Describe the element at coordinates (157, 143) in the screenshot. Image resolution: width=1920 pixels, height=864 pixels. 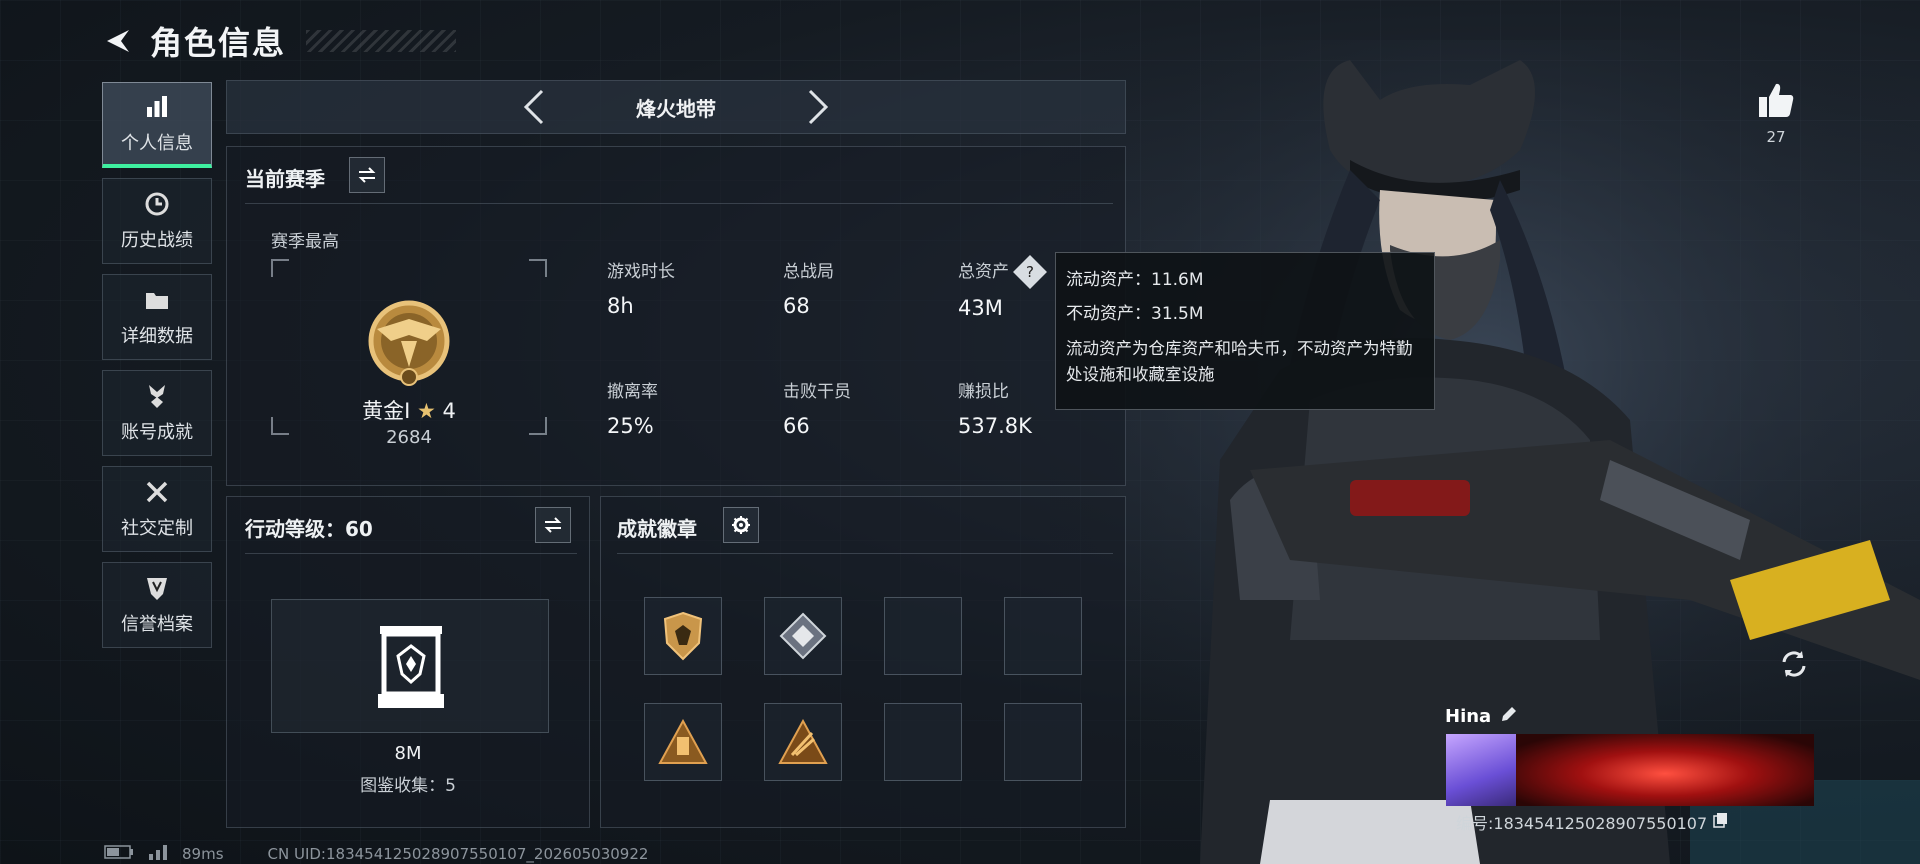
I see `sidebar-item-label: 个人信息` at that location.